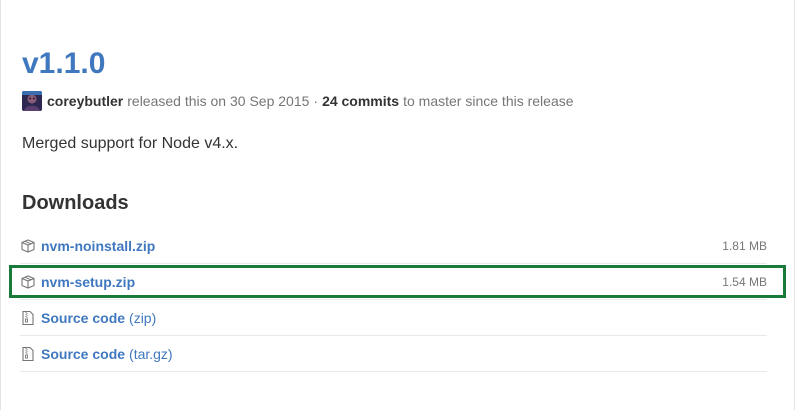 This screenshot has height=410, width=812. I want to click on source-code-ext: (zip), so click(143, 317).